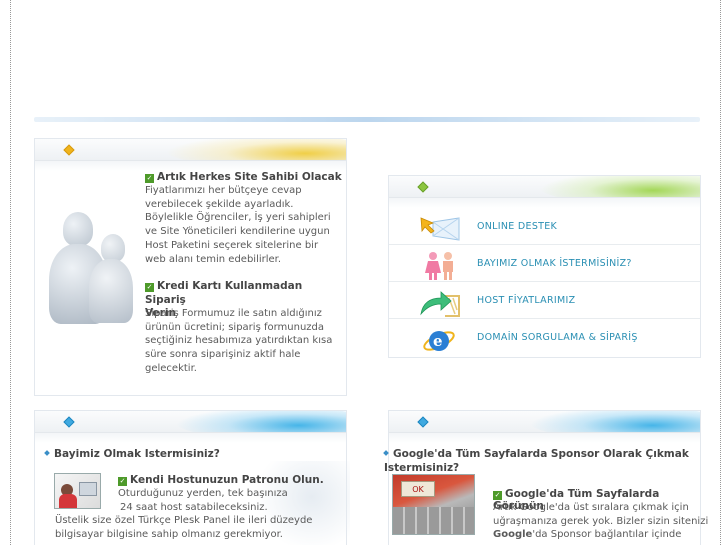 Image resolution: width=727 pixels, height=545 pixels. What do you see at coordinates (433, 504) in the screenshot?
I see `keyboard-ok-photo: OK` at bounding box center [433, 504].